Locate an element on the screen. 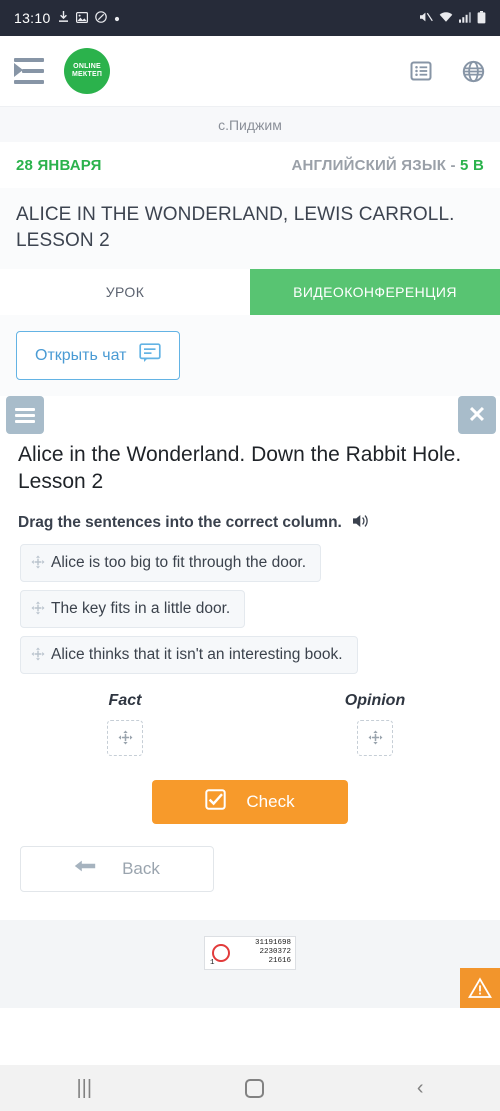  school-name: с.Пиджим is located at coordinates (250, 124).